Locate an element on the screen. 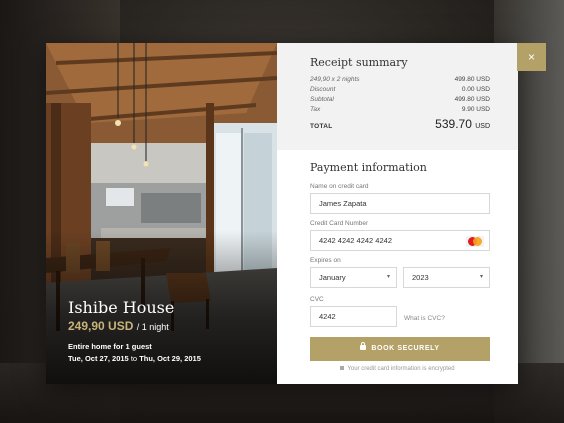 This screenshot has width=564, height=423. card-number-label: Credit Card Number is located at coordinates (339, 223).